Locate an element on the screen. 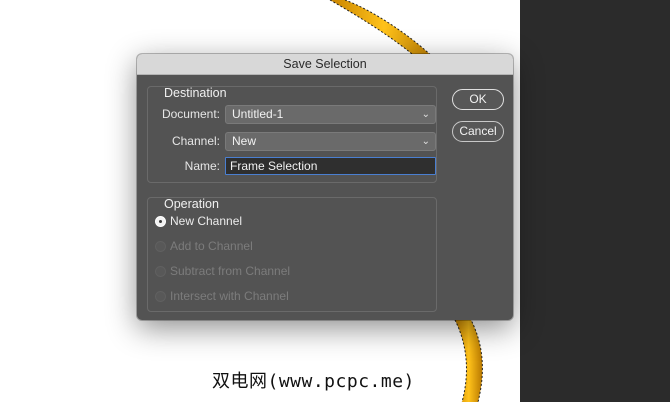 The height and width of the screenshot is (402, 670). radio-label: Intersect with Channel is located at coordinates (229, 296).